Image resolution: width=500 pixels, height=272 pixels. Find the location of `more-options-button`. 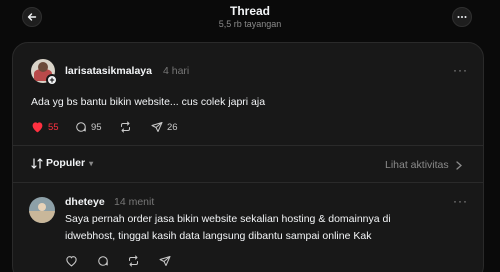

more-options-button is located at coordinates (462, 17).